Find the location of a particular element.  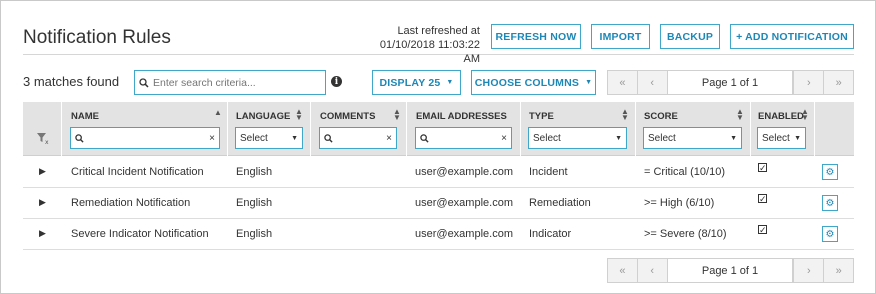

column-header-enabled: ENABLED is located at coordinates (781, 116).